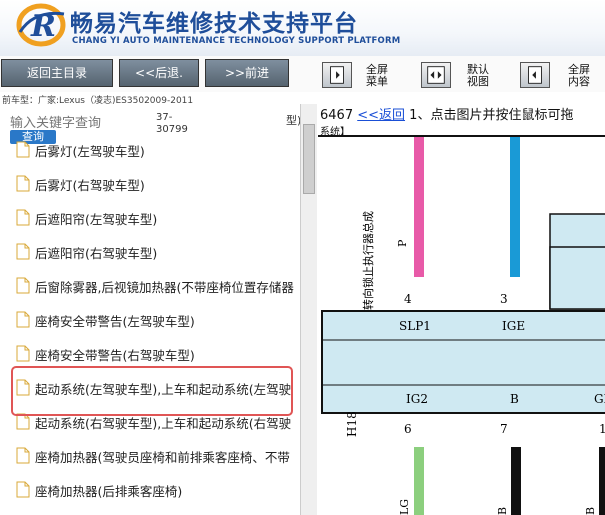 Image resolution: width=605 pixels, height=515 pixels. What do you see at coordinates (404, 507) in the screenshot?
I see `wire-label-lg: LG` at bounding box center [404, 507].